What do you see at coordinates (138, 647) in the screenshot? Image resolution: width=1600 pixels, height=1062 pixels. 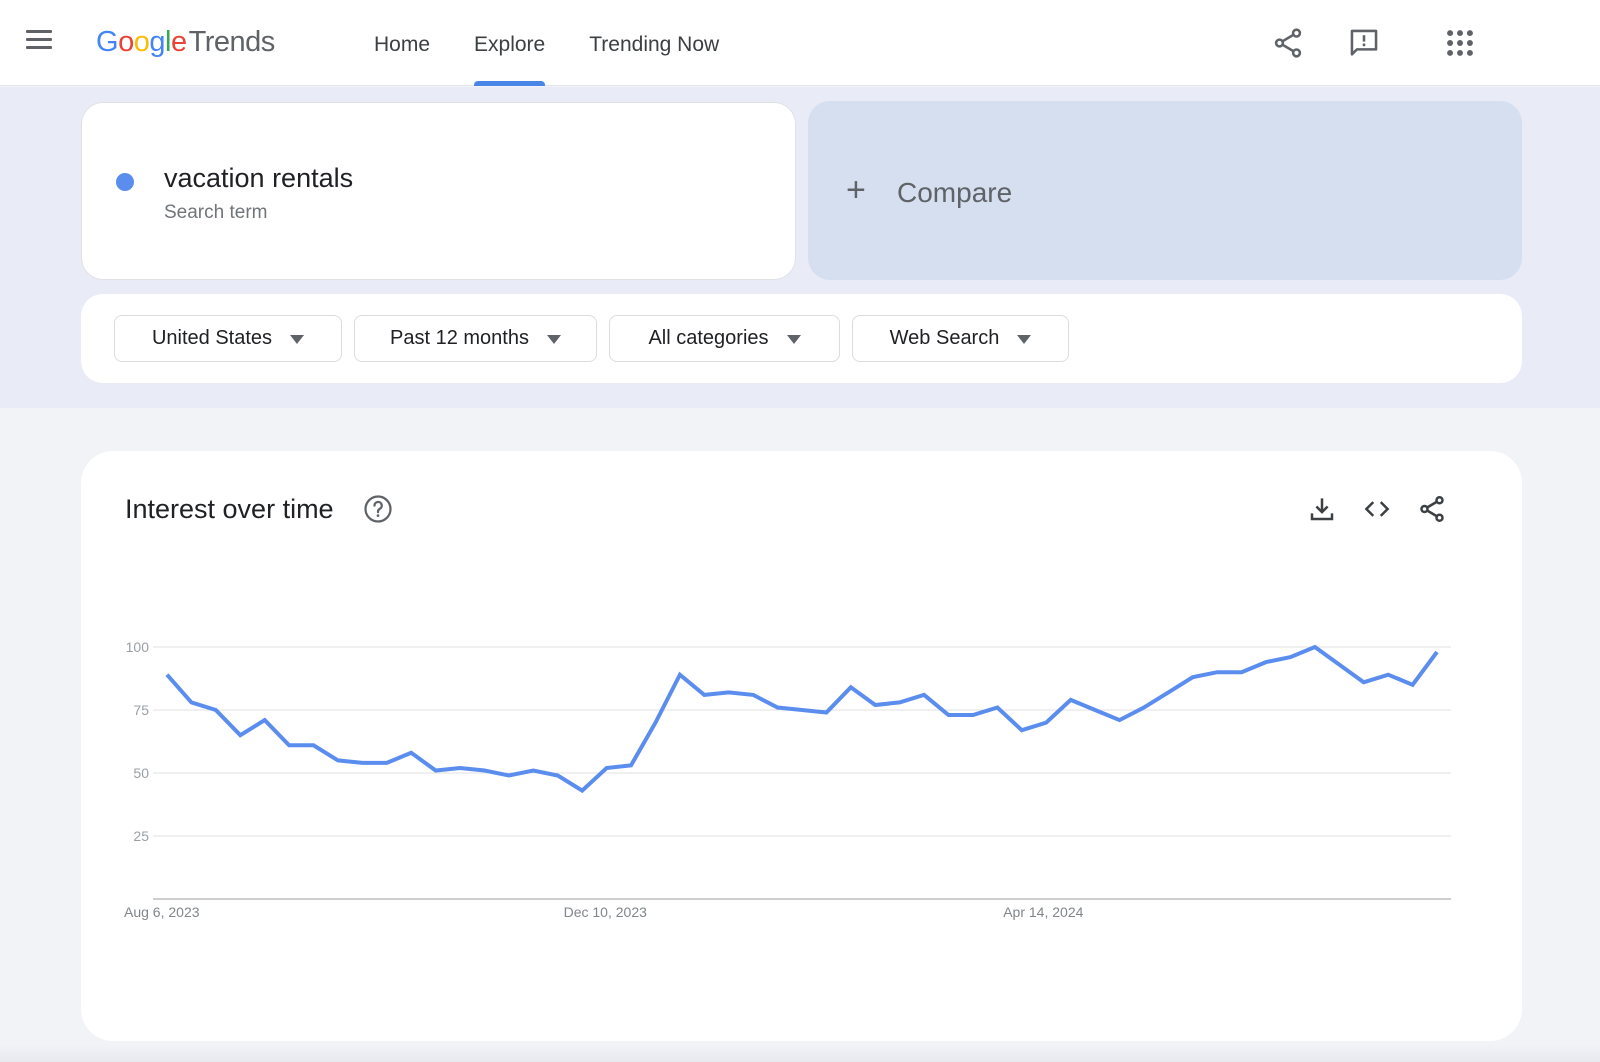 I see `y-tick-label: 100` at bounding box center [138, 647].